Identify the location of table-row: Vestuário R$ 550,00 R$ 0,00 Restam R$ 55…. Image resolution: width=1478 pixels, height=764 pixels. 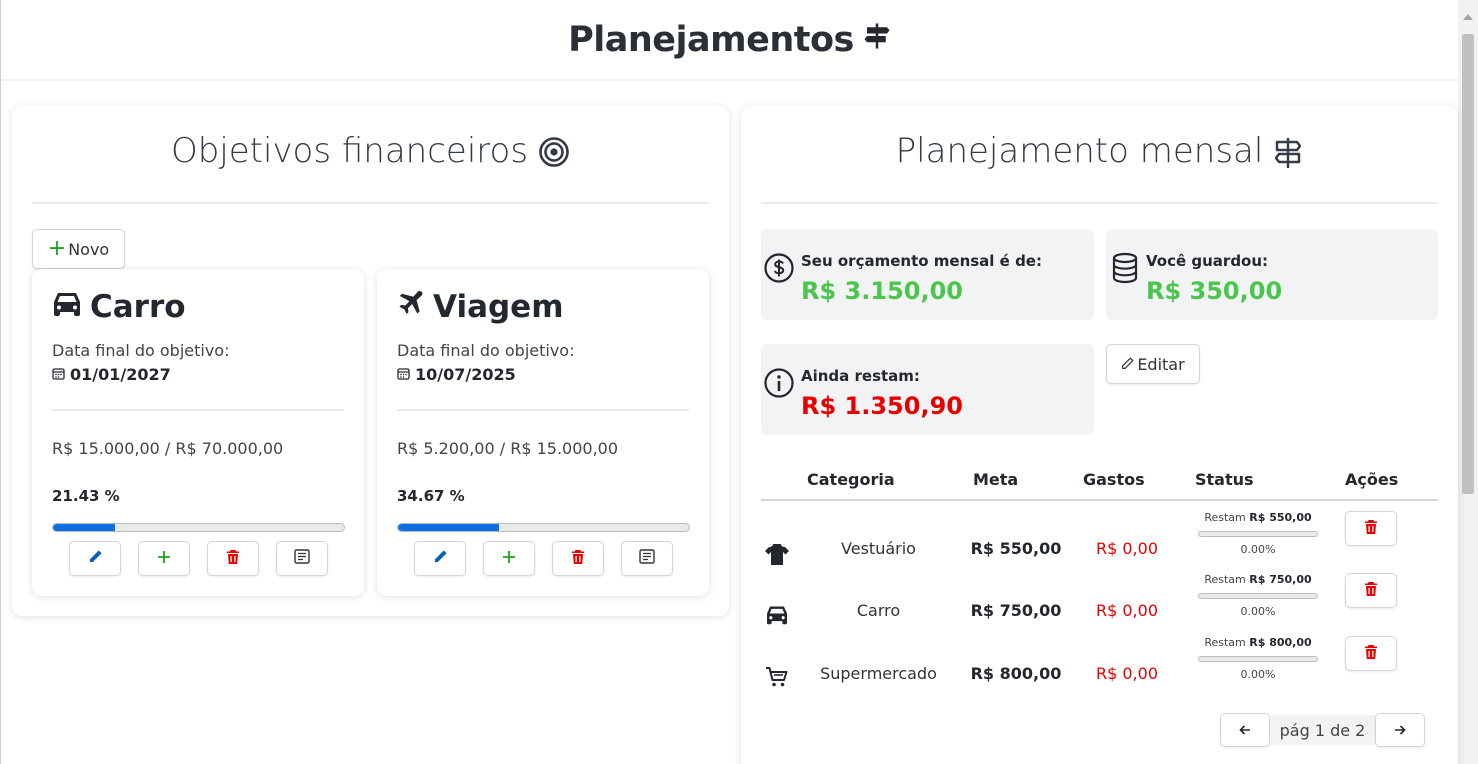
(1099, 545).